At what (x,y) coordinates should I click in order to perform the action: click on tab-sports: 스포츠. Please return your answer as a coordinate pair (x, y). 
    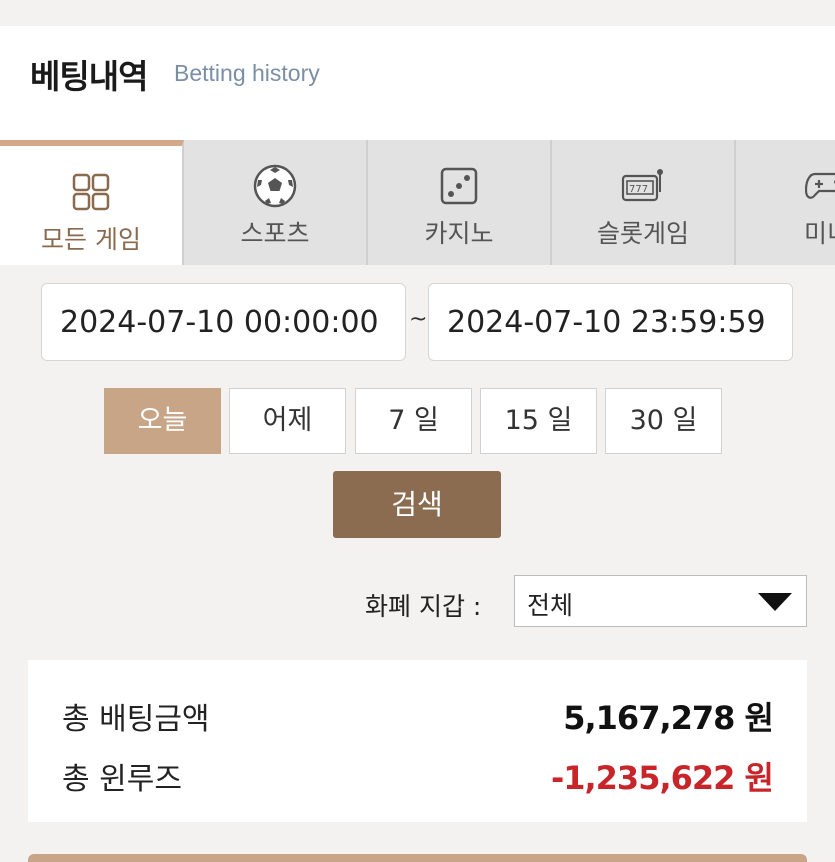
    Looking at the image, I should click on (276, 202).